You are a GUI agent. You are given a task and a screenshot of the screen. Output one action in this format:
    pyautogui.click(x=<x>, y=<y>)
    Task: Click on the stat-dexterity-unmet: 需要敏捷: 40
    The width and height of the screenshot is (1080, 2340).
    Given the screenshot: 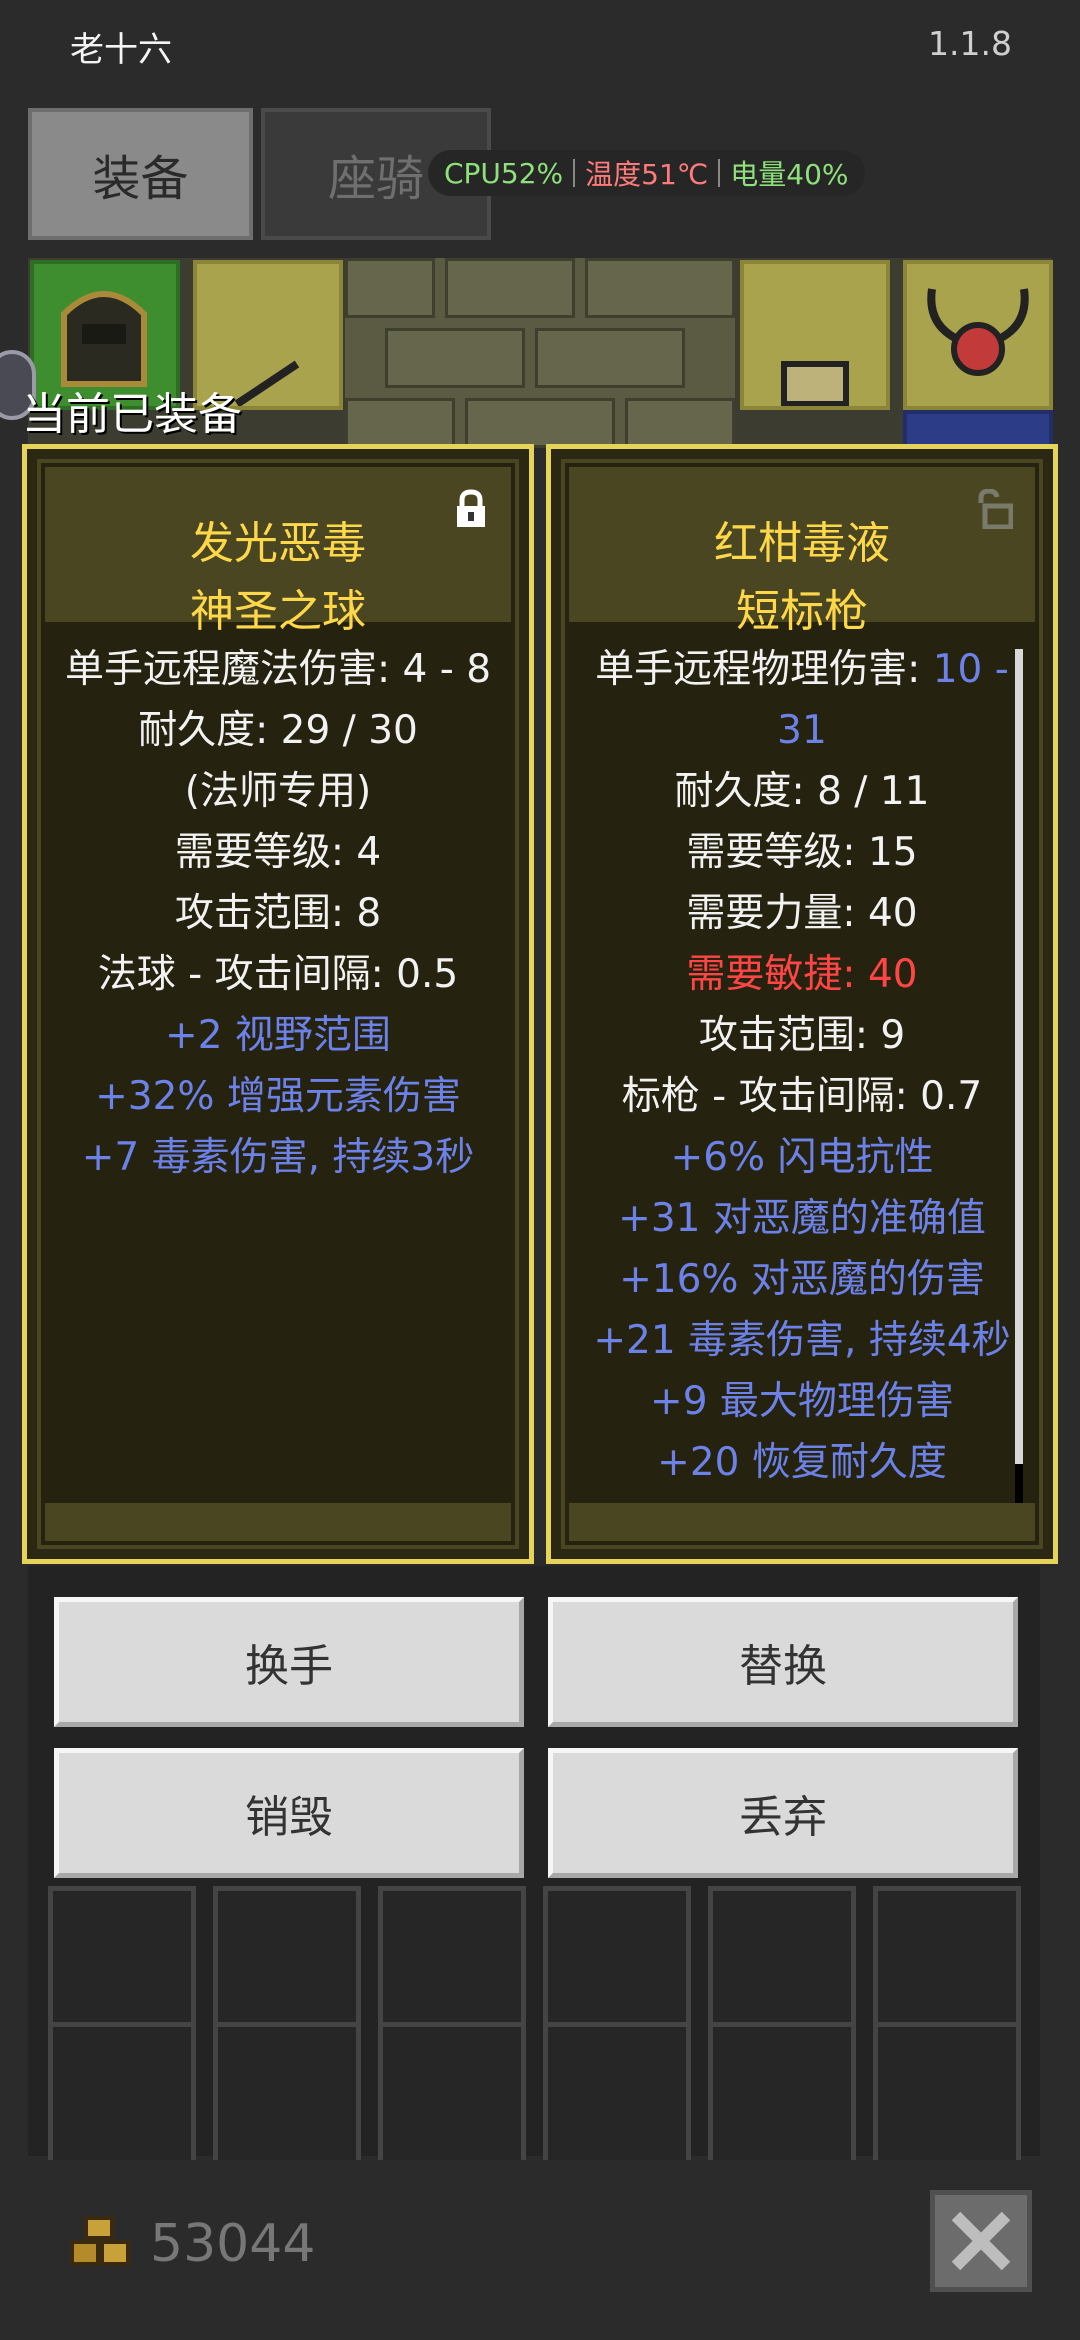 What is the action you would take?
    pyautogui.click(x=802, y=974)
    